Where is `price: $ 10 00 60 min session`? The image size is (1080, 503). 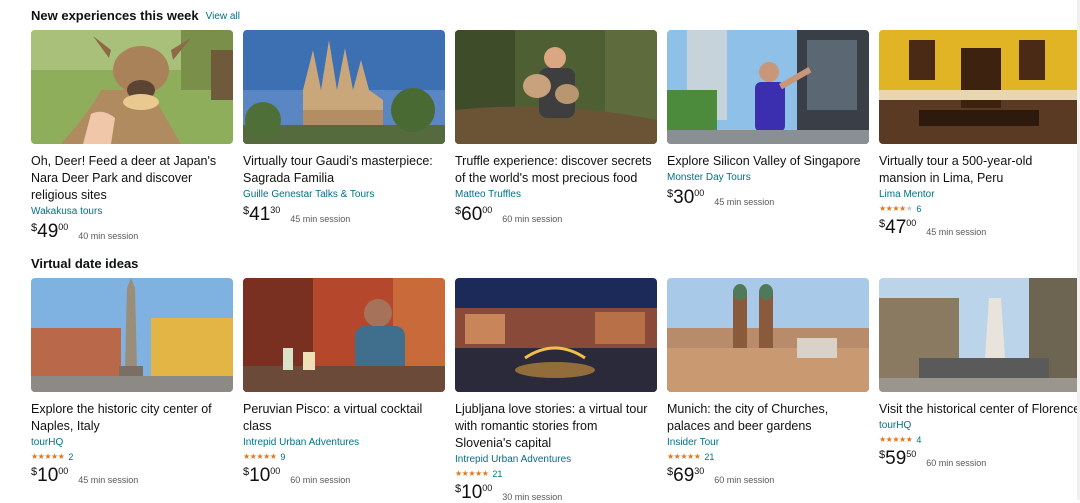 price: $ 10 00 60 min session is located at coordinates (344, 475).